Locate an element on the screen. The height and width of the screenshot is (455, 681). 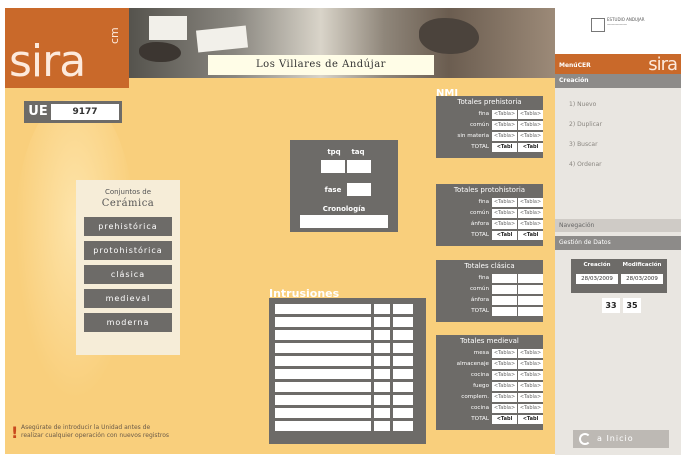
nmi-panel-heading: Totales prehistoria is located at coordinates (489, 102).